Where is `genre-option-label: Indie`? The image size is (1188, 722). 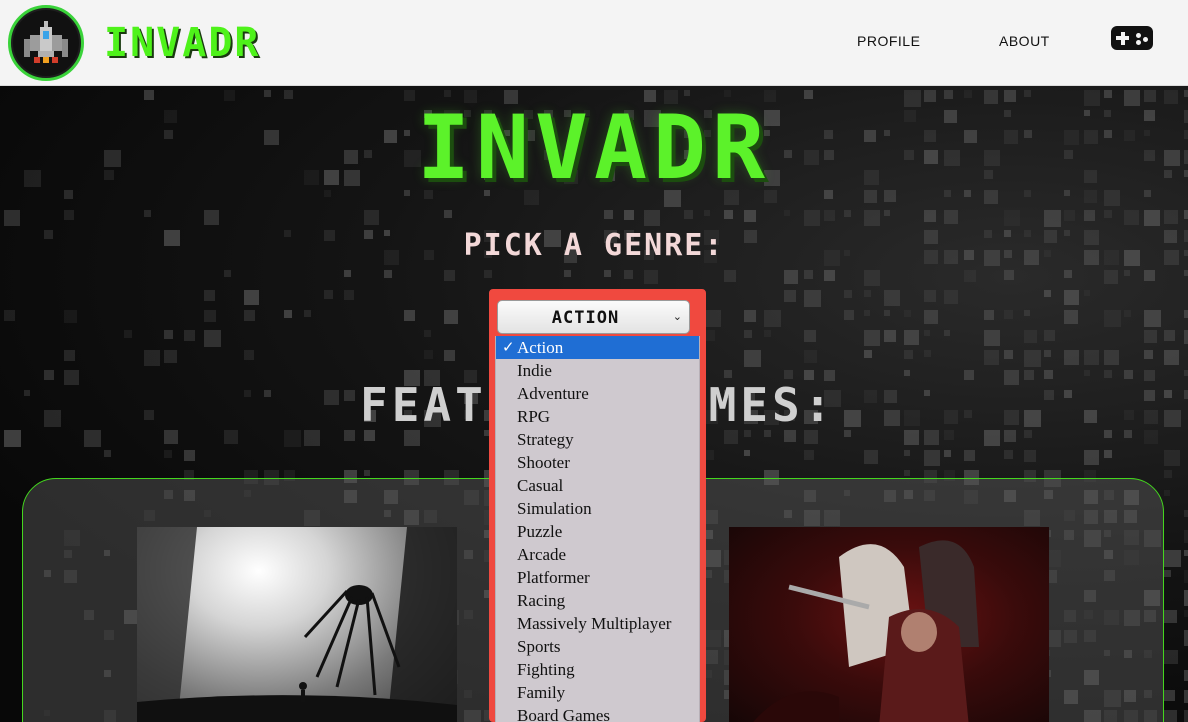
genre-option-label: Indie is located at coordinates (534, 370).